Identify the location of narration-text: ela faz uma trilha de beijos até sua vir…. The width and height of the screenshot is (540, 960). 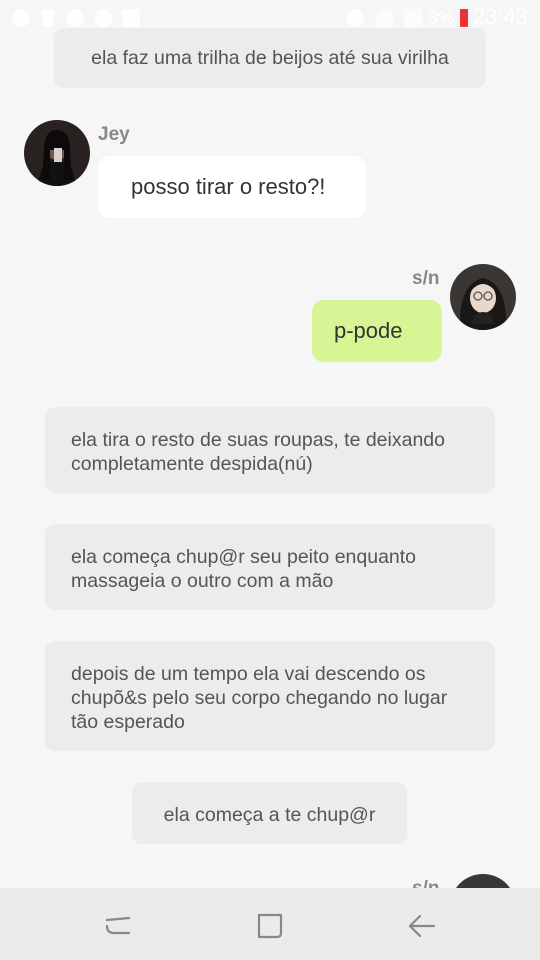
(270, 58).